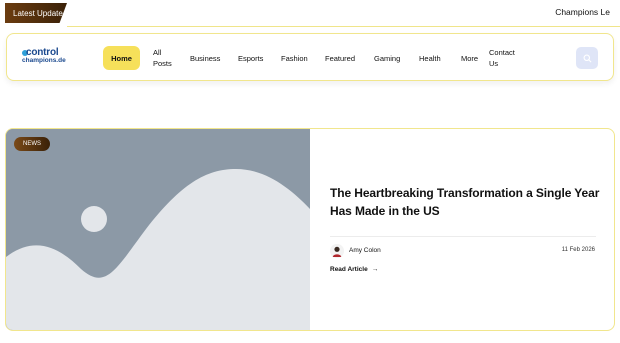 The width and height of the screenshot is (620, 343). What do you see at coordinates (205, 58) in the screenshot?
I see `nav-item-business: Business` at bounding box center [205, 58].